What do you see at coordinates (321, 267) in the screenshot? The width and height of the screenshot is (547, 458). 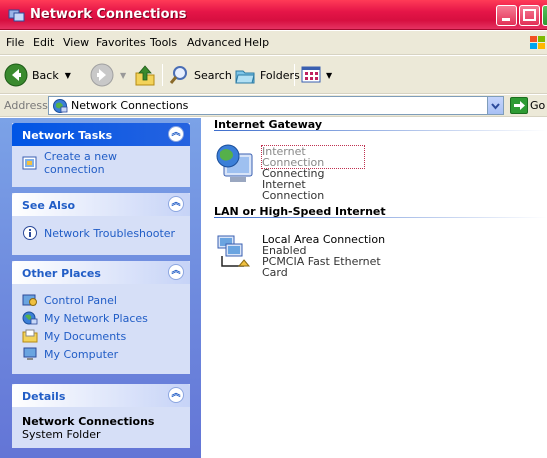 I see `local-area-connection-device: PCMCIA Fast Ethernet Card` at bounding box center [321, 267].